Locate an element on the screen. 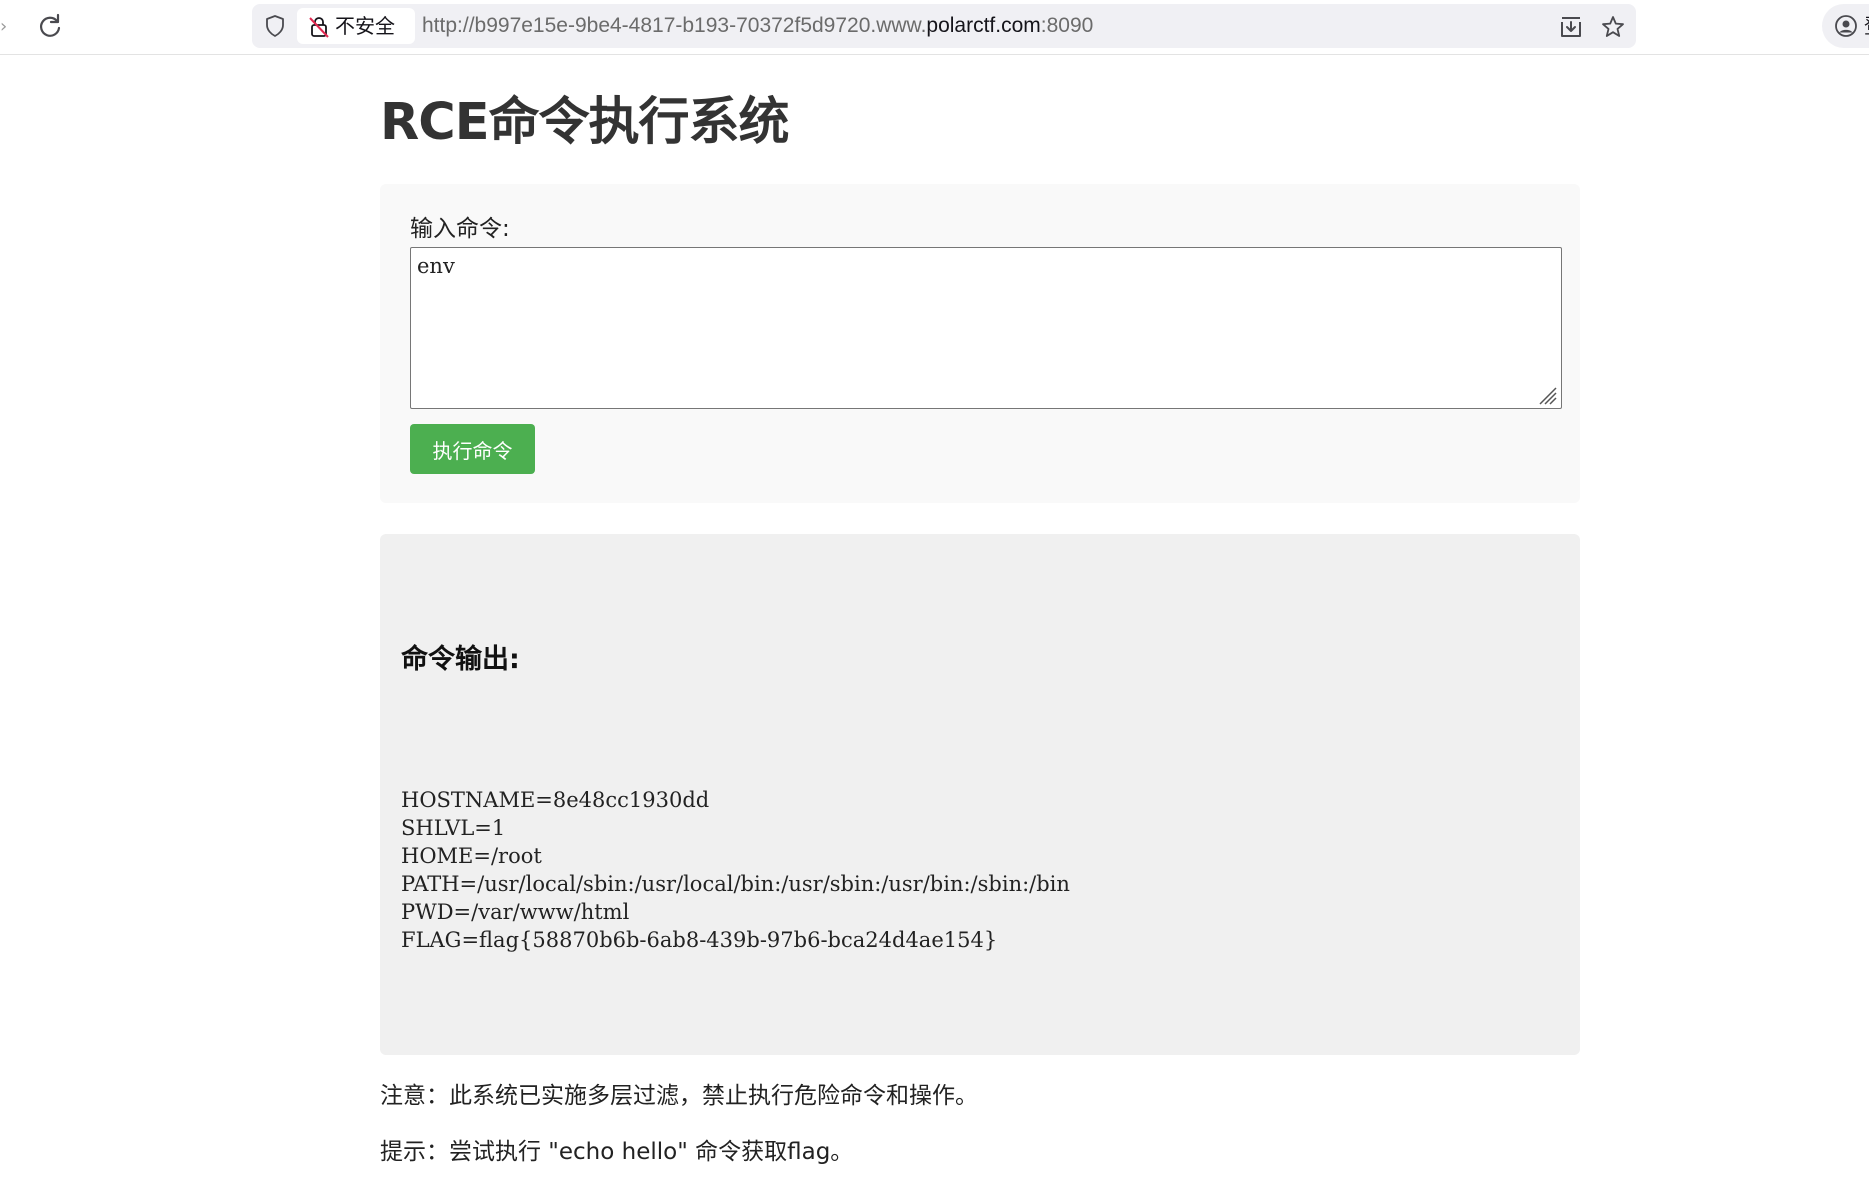  execute-command-button: 执行命令 is located at coordinates (472, 449).